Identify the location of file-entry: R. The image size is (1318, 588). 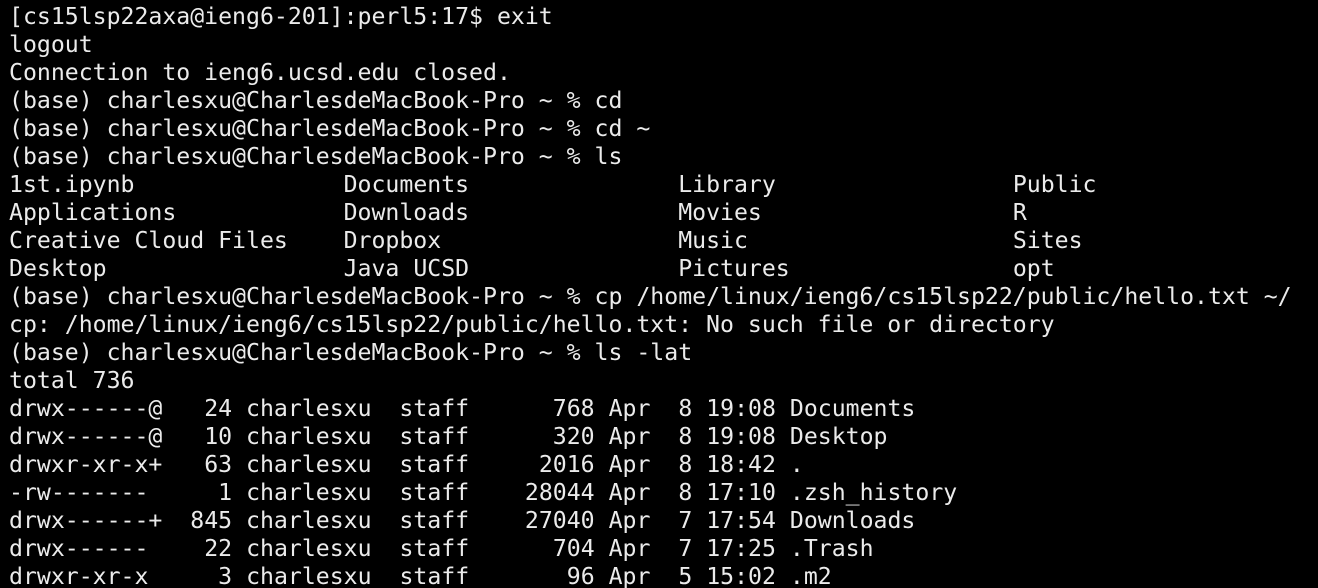
(1019, 212).